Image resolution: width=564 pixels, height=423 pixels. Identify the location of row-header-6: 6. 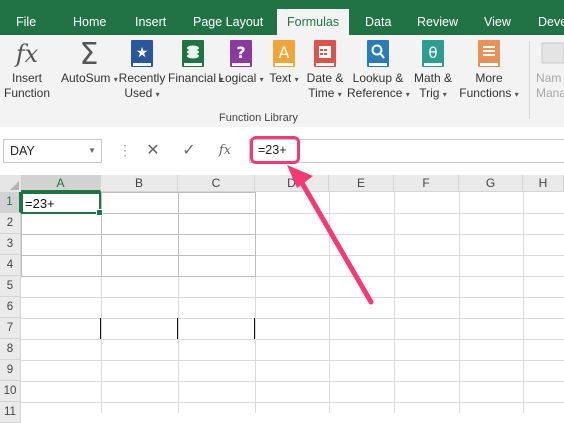
(10, 307).